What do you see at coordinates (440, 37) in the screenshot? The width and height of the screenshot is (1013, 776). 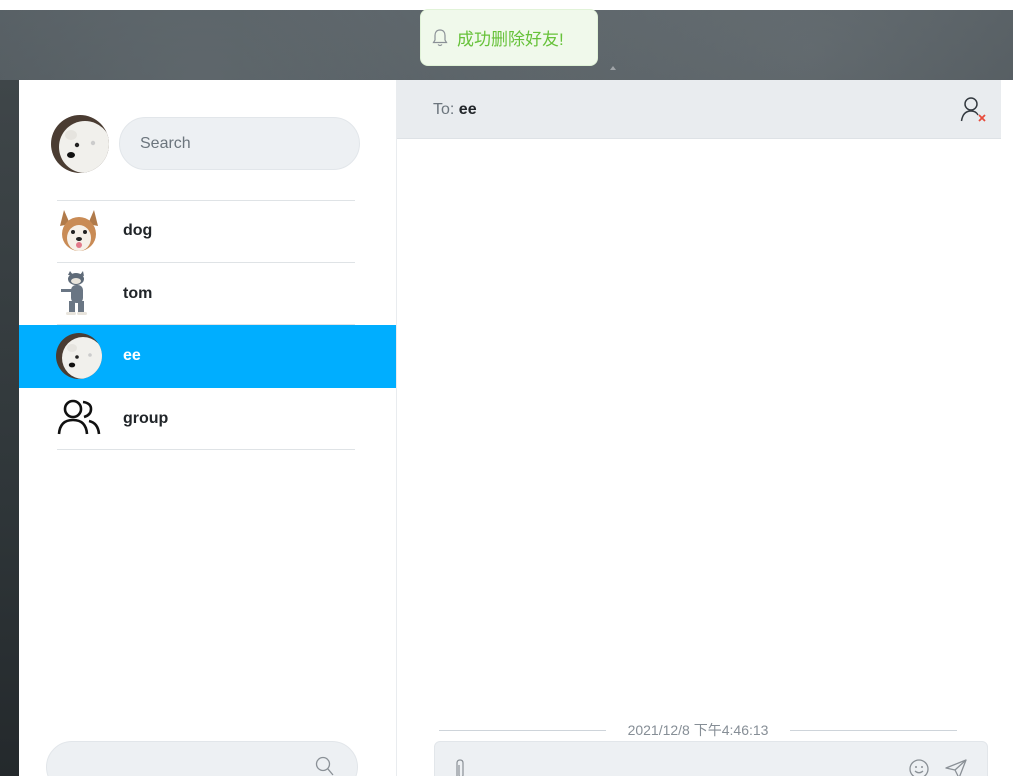 I see `bell-icon` at bounding box center [440, 37].